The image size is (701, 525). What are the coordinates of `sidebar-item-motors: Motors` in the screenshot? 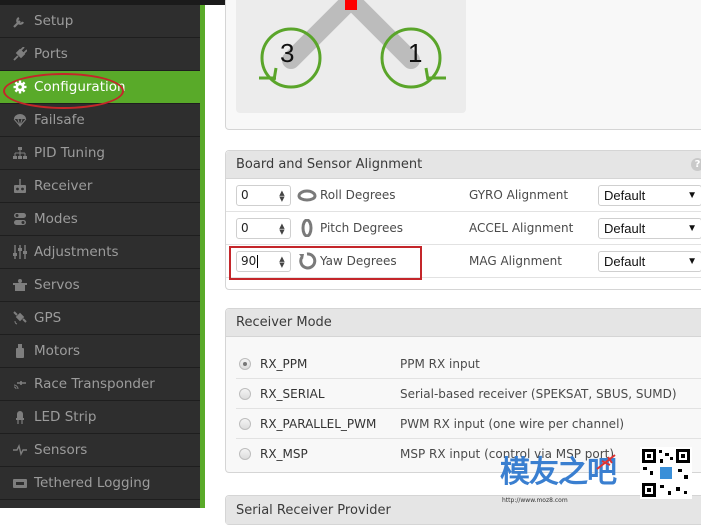 It's located at (101, 351).